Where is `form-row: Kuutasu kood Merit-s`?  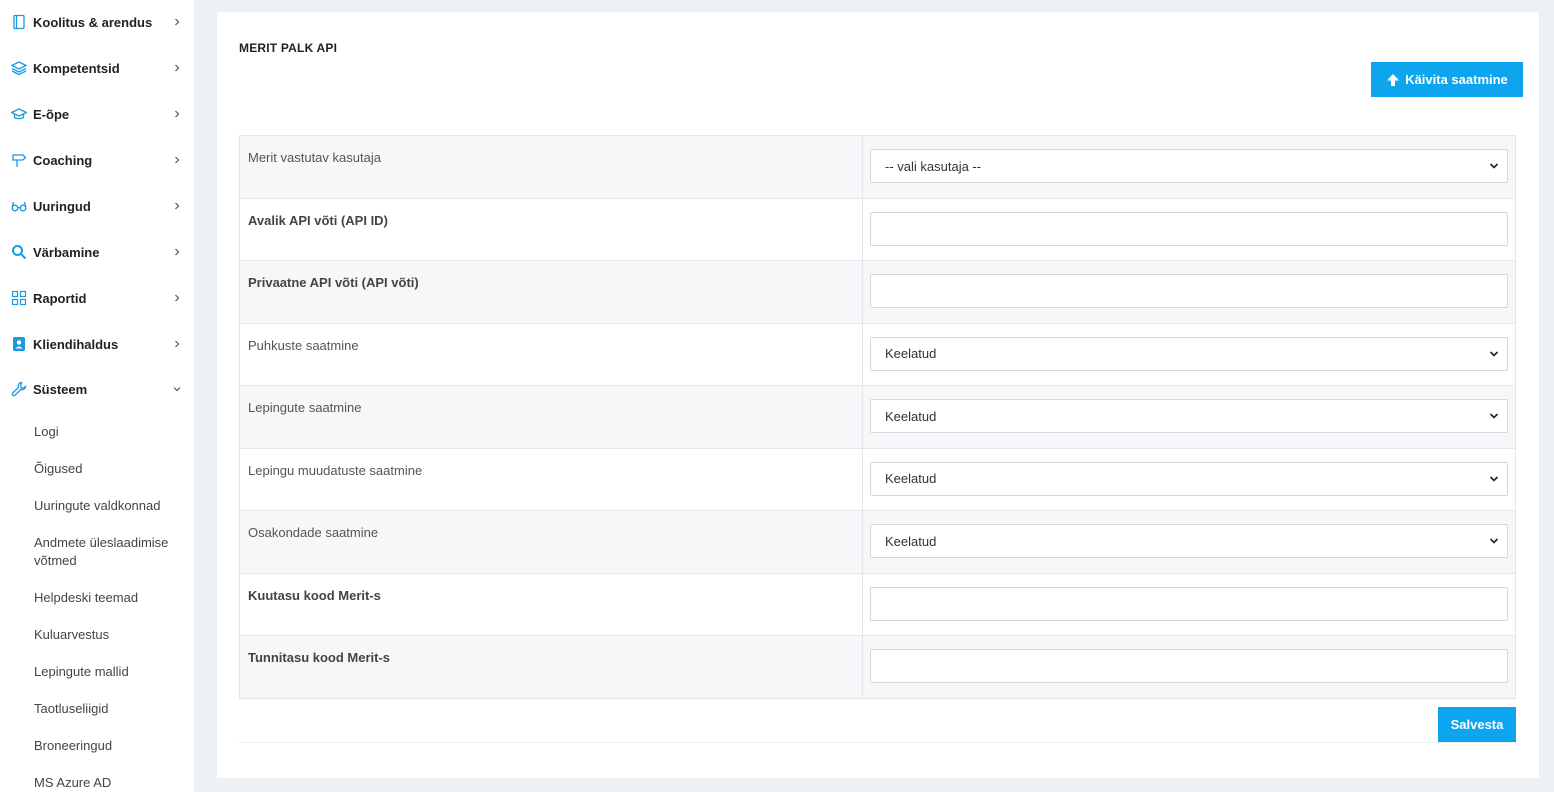 form-row: Kuutasu kood Merit-s is located at coordinates (877, 604).